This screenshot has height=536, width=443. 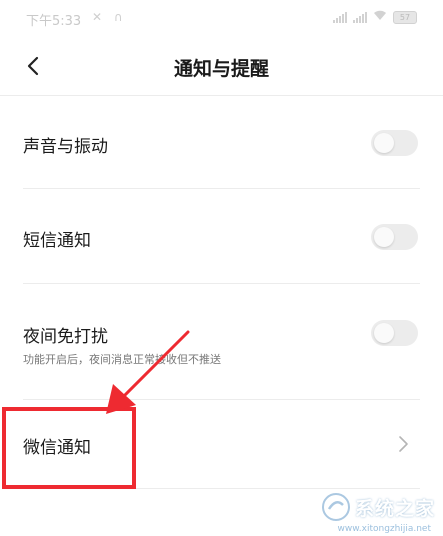 I want to click on sound-vibration-toggle, so click(x=394, y=143).